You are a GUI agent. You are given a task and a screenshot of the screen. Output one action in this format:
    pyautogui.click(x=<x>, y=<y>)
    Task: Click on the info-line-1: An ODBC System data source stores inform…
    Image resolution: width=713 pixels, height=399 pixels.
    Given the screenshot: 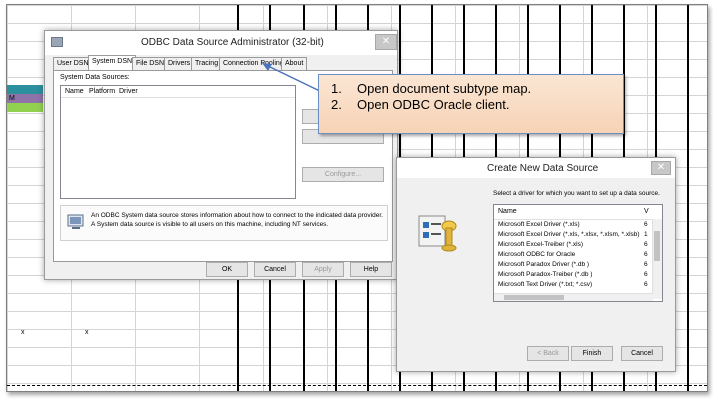 What is the action you would take?
    pyautogui.click(x=237, y=215)
    